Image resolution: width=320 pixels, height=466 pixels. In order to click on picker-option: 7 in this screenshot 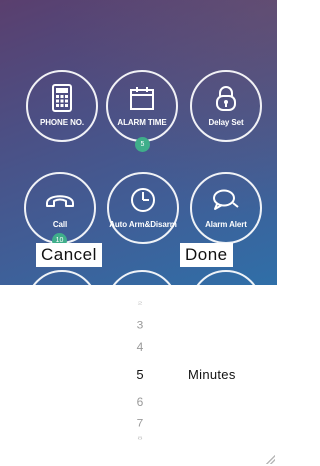, I will do `click(140, 423)`.